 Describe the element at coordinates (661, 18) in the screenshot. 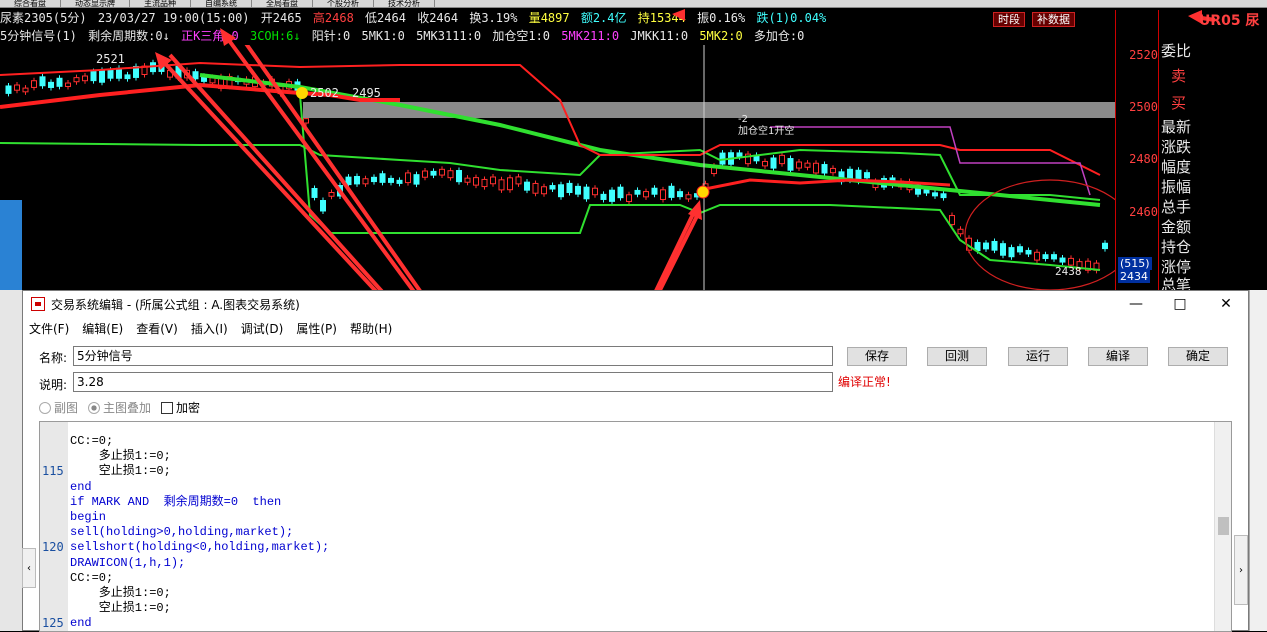

I see `hold-value: 持15344` at that location.